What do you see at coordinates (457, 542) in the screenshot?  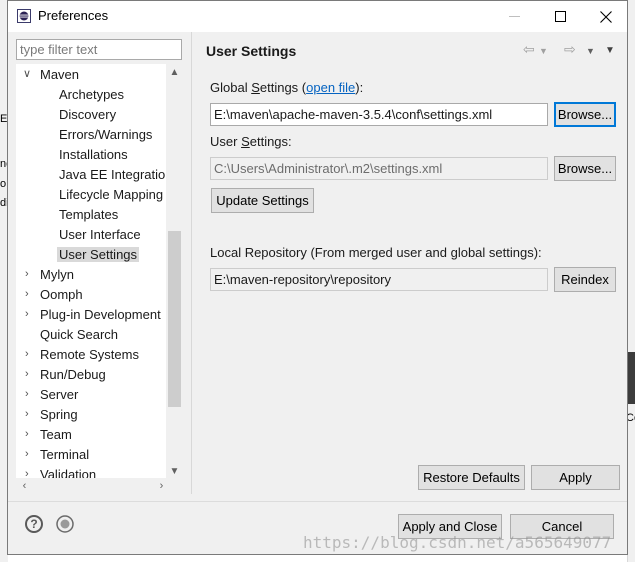 I see `watermark: https://blog.csdn.net/a565649077` at bounding box center [457, 542].